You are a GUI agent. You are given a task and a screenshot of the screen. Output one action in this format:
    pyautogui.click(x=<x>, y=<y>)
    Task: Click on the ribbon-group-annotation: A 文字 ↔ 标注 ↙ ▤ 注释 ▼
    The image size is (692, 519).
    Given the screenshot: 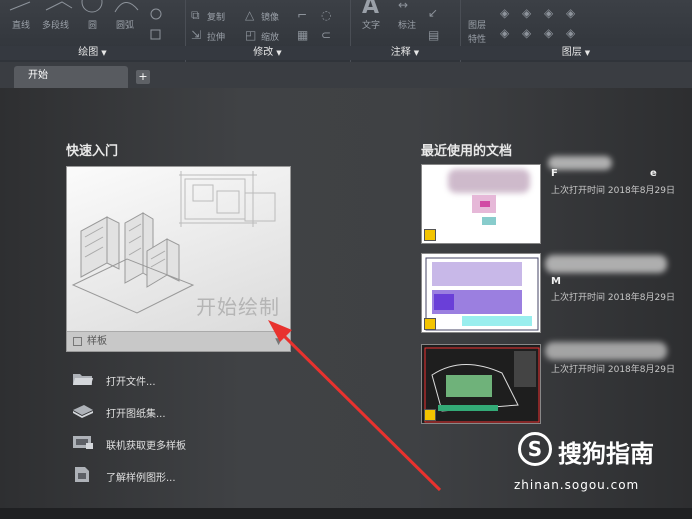 What is the action you would take?
    pyautogui.click(x=405, y=31)
    